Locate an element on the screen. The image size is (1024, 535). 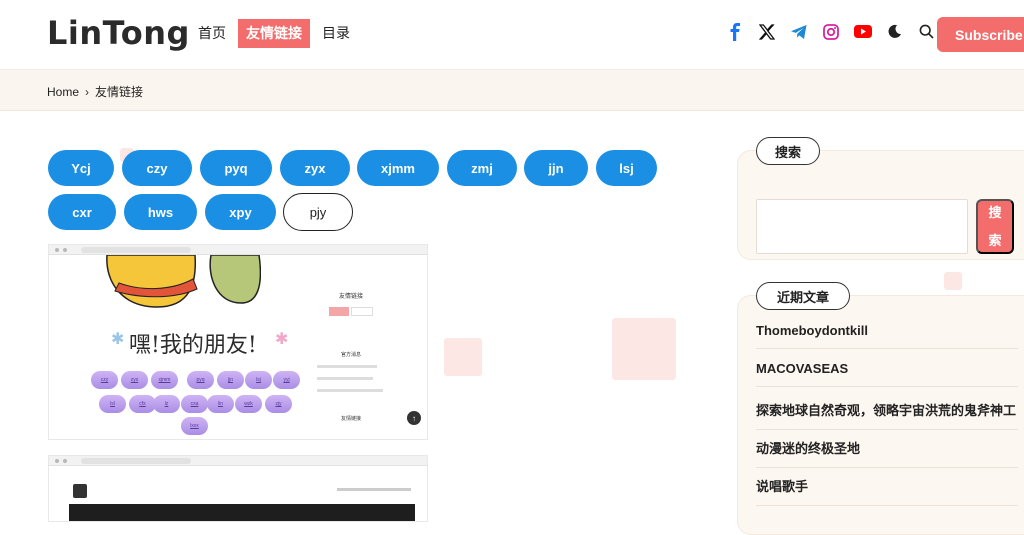
friend-bubble: xjmm is located at coordinates (164, 380).